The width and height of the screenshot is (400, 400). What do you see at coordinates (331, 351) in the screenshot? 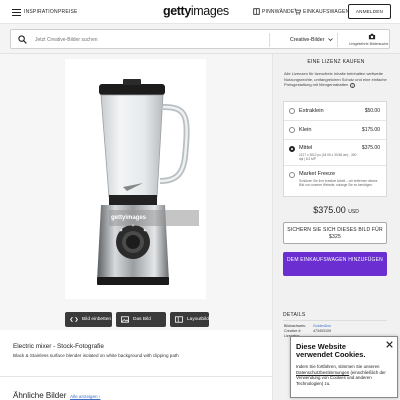
I see `cookie-title: Diese Website verwendet Cookies.` at bounding box center [331, 351].